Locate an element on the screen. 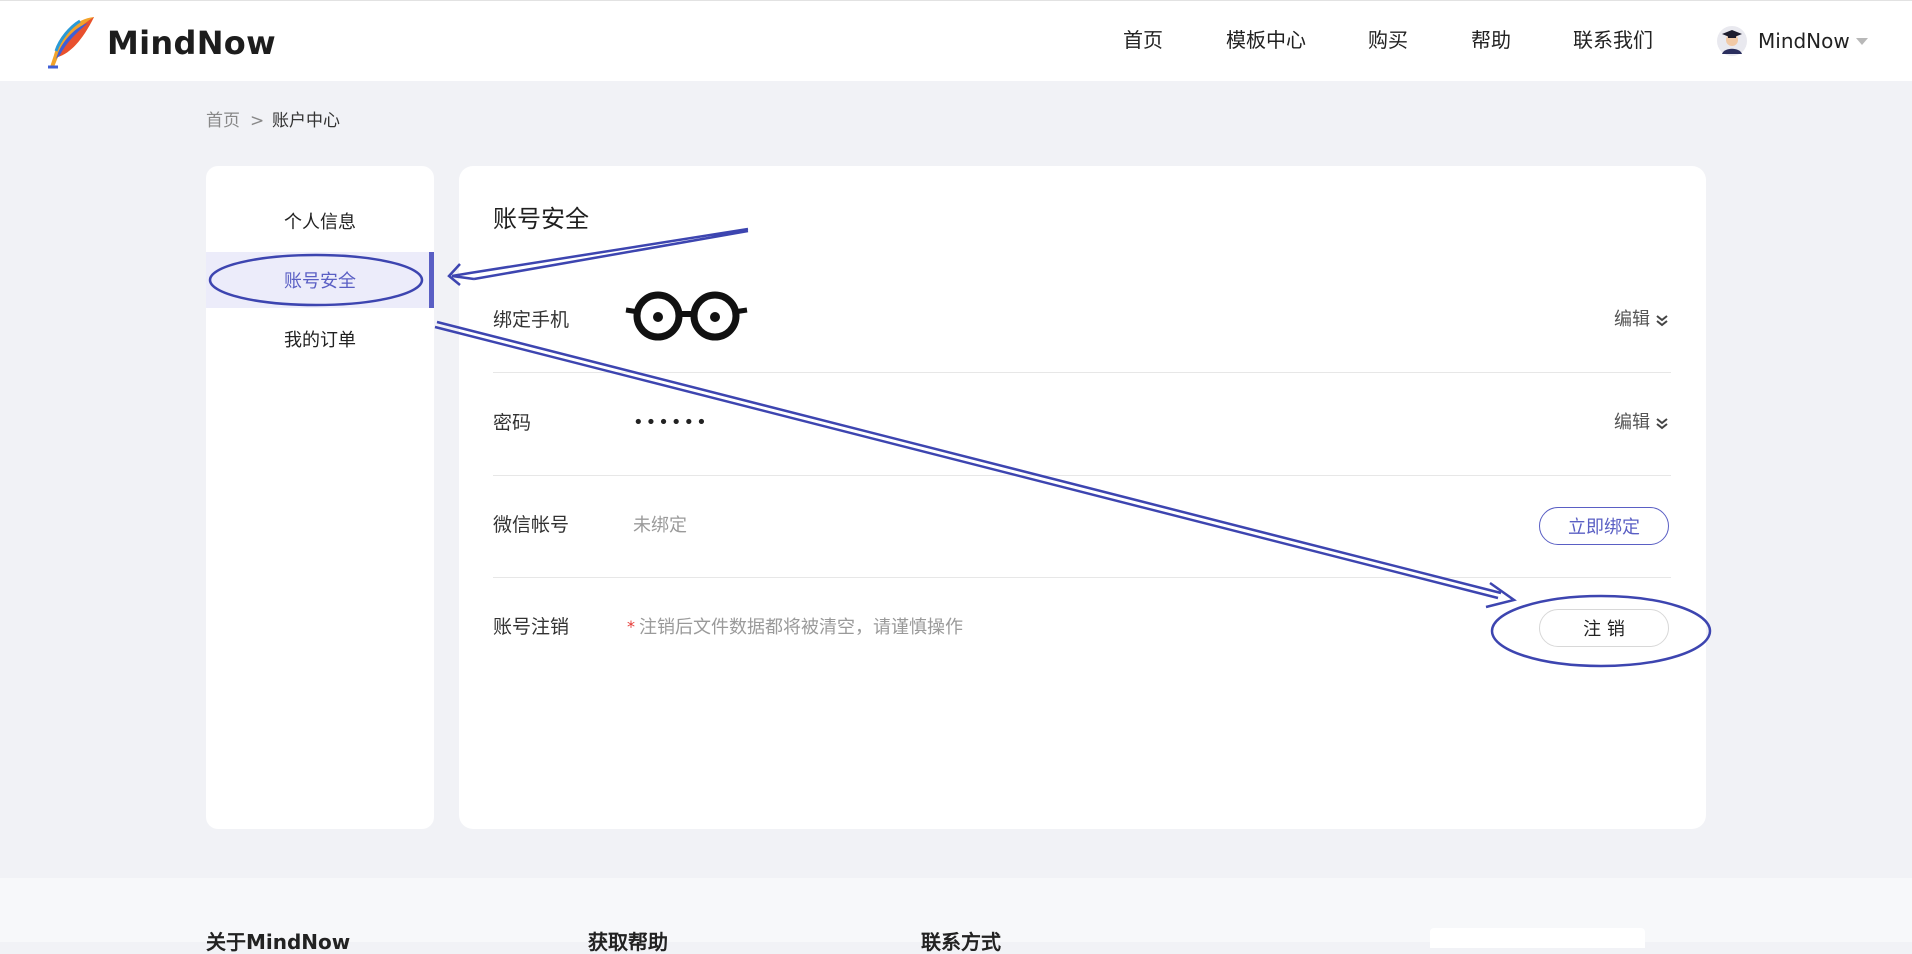  sidebar-item-label: 个人信息 is located at coordinates (320, 222).